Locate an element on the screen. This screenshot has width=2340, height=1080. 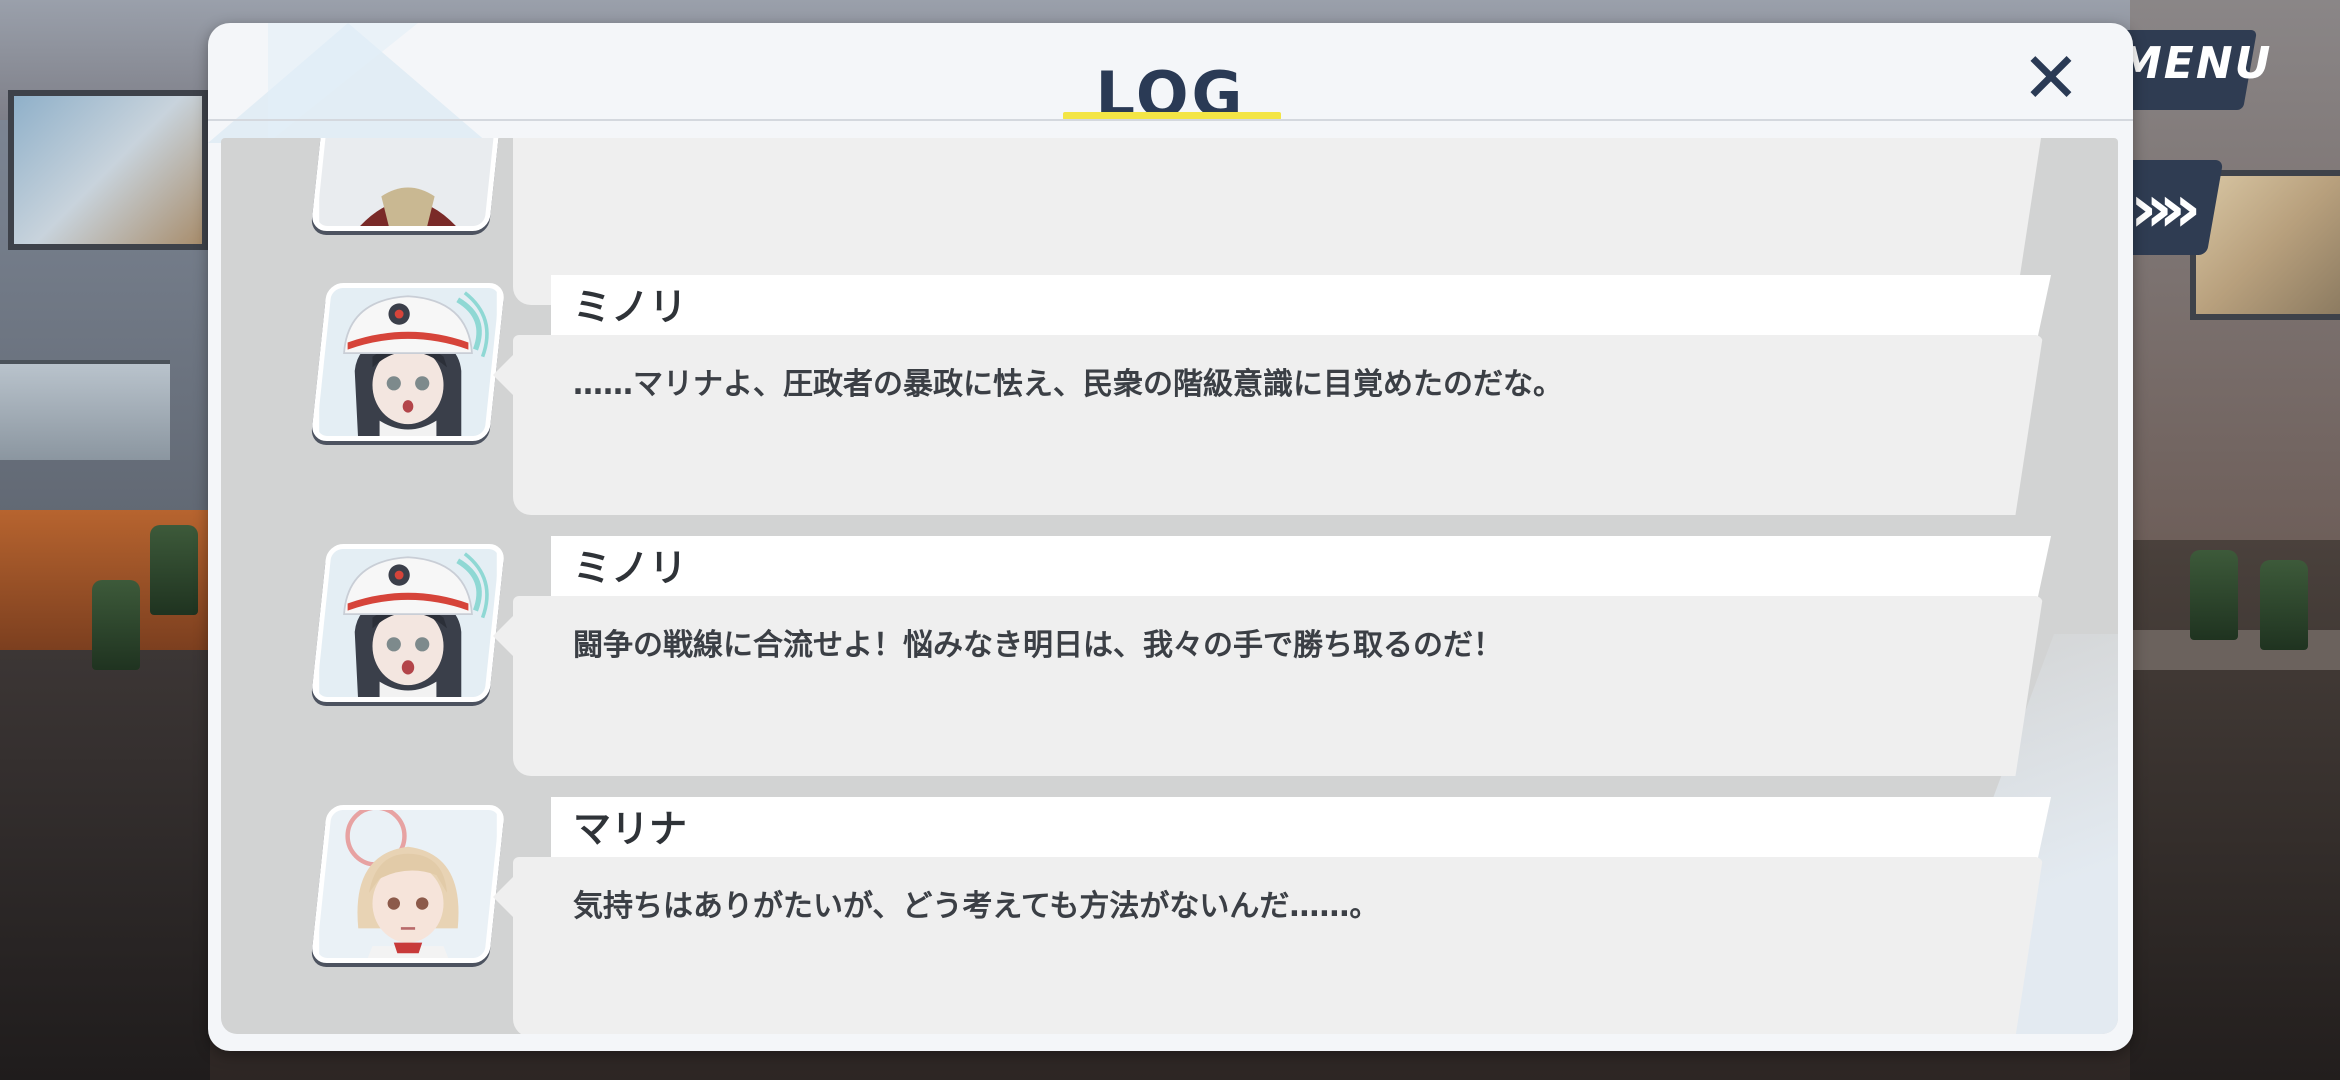
floor-left is located at coordinates (105, 865).